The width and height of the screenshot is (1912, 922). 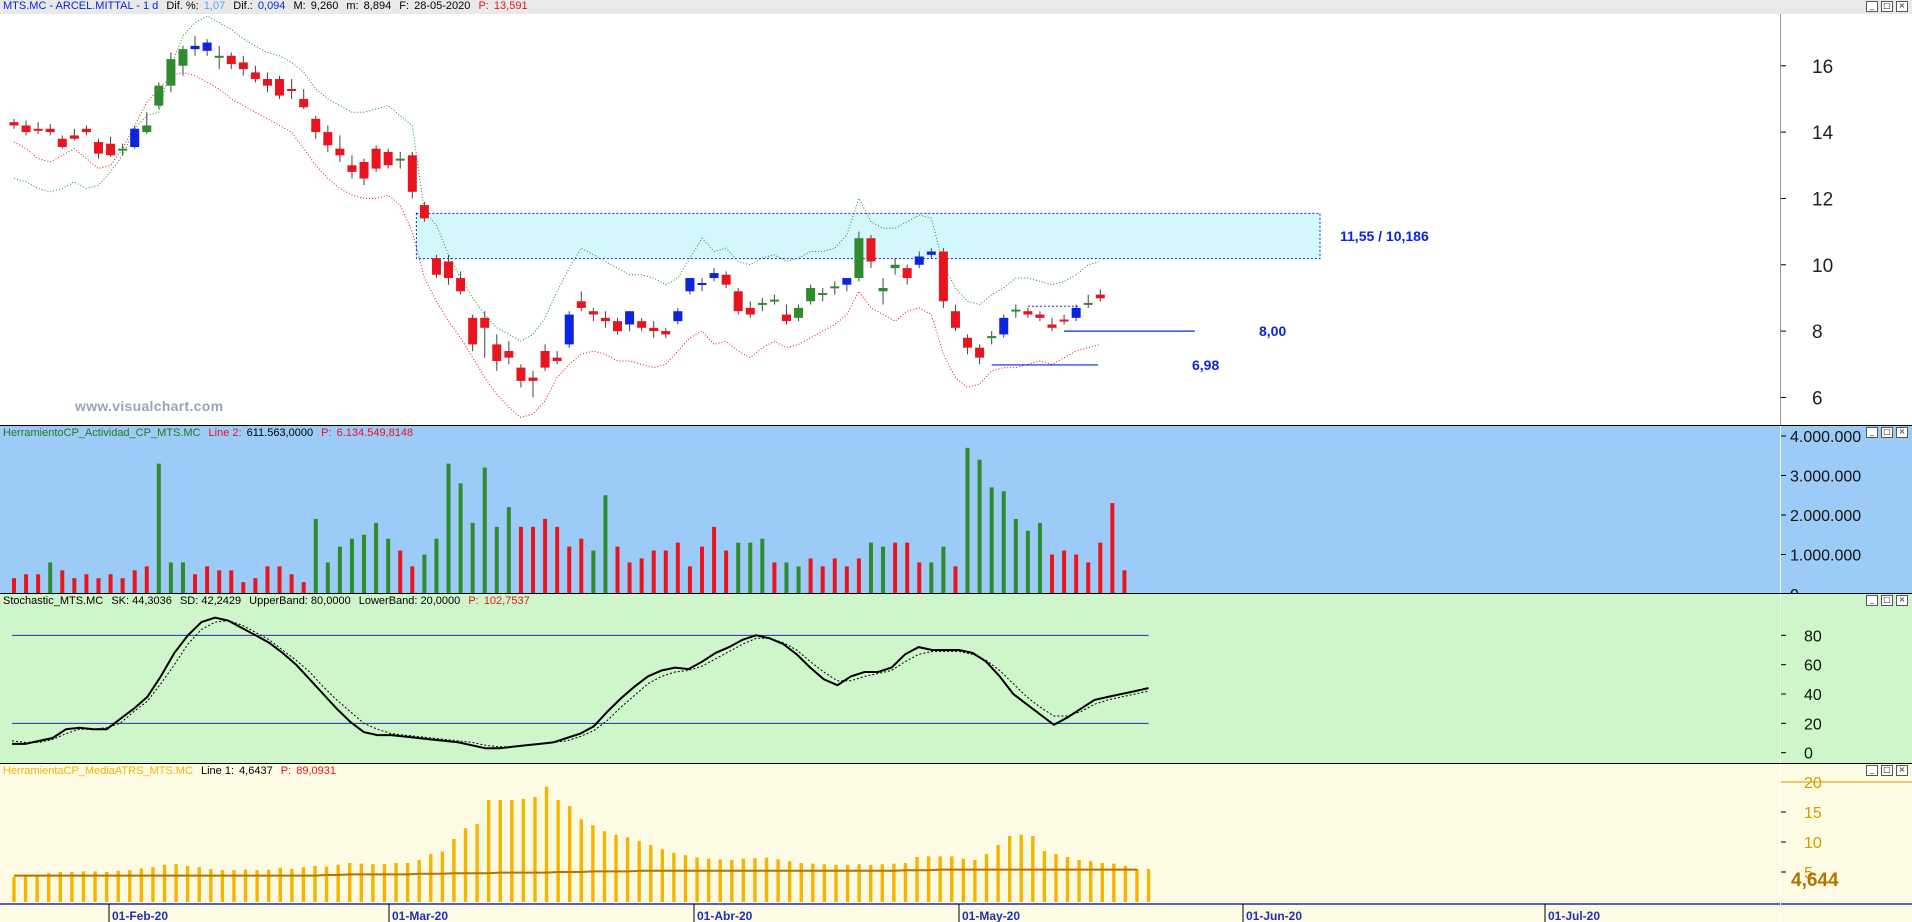 I want to click on max-value: 9,260, so click(x=324, y=6).